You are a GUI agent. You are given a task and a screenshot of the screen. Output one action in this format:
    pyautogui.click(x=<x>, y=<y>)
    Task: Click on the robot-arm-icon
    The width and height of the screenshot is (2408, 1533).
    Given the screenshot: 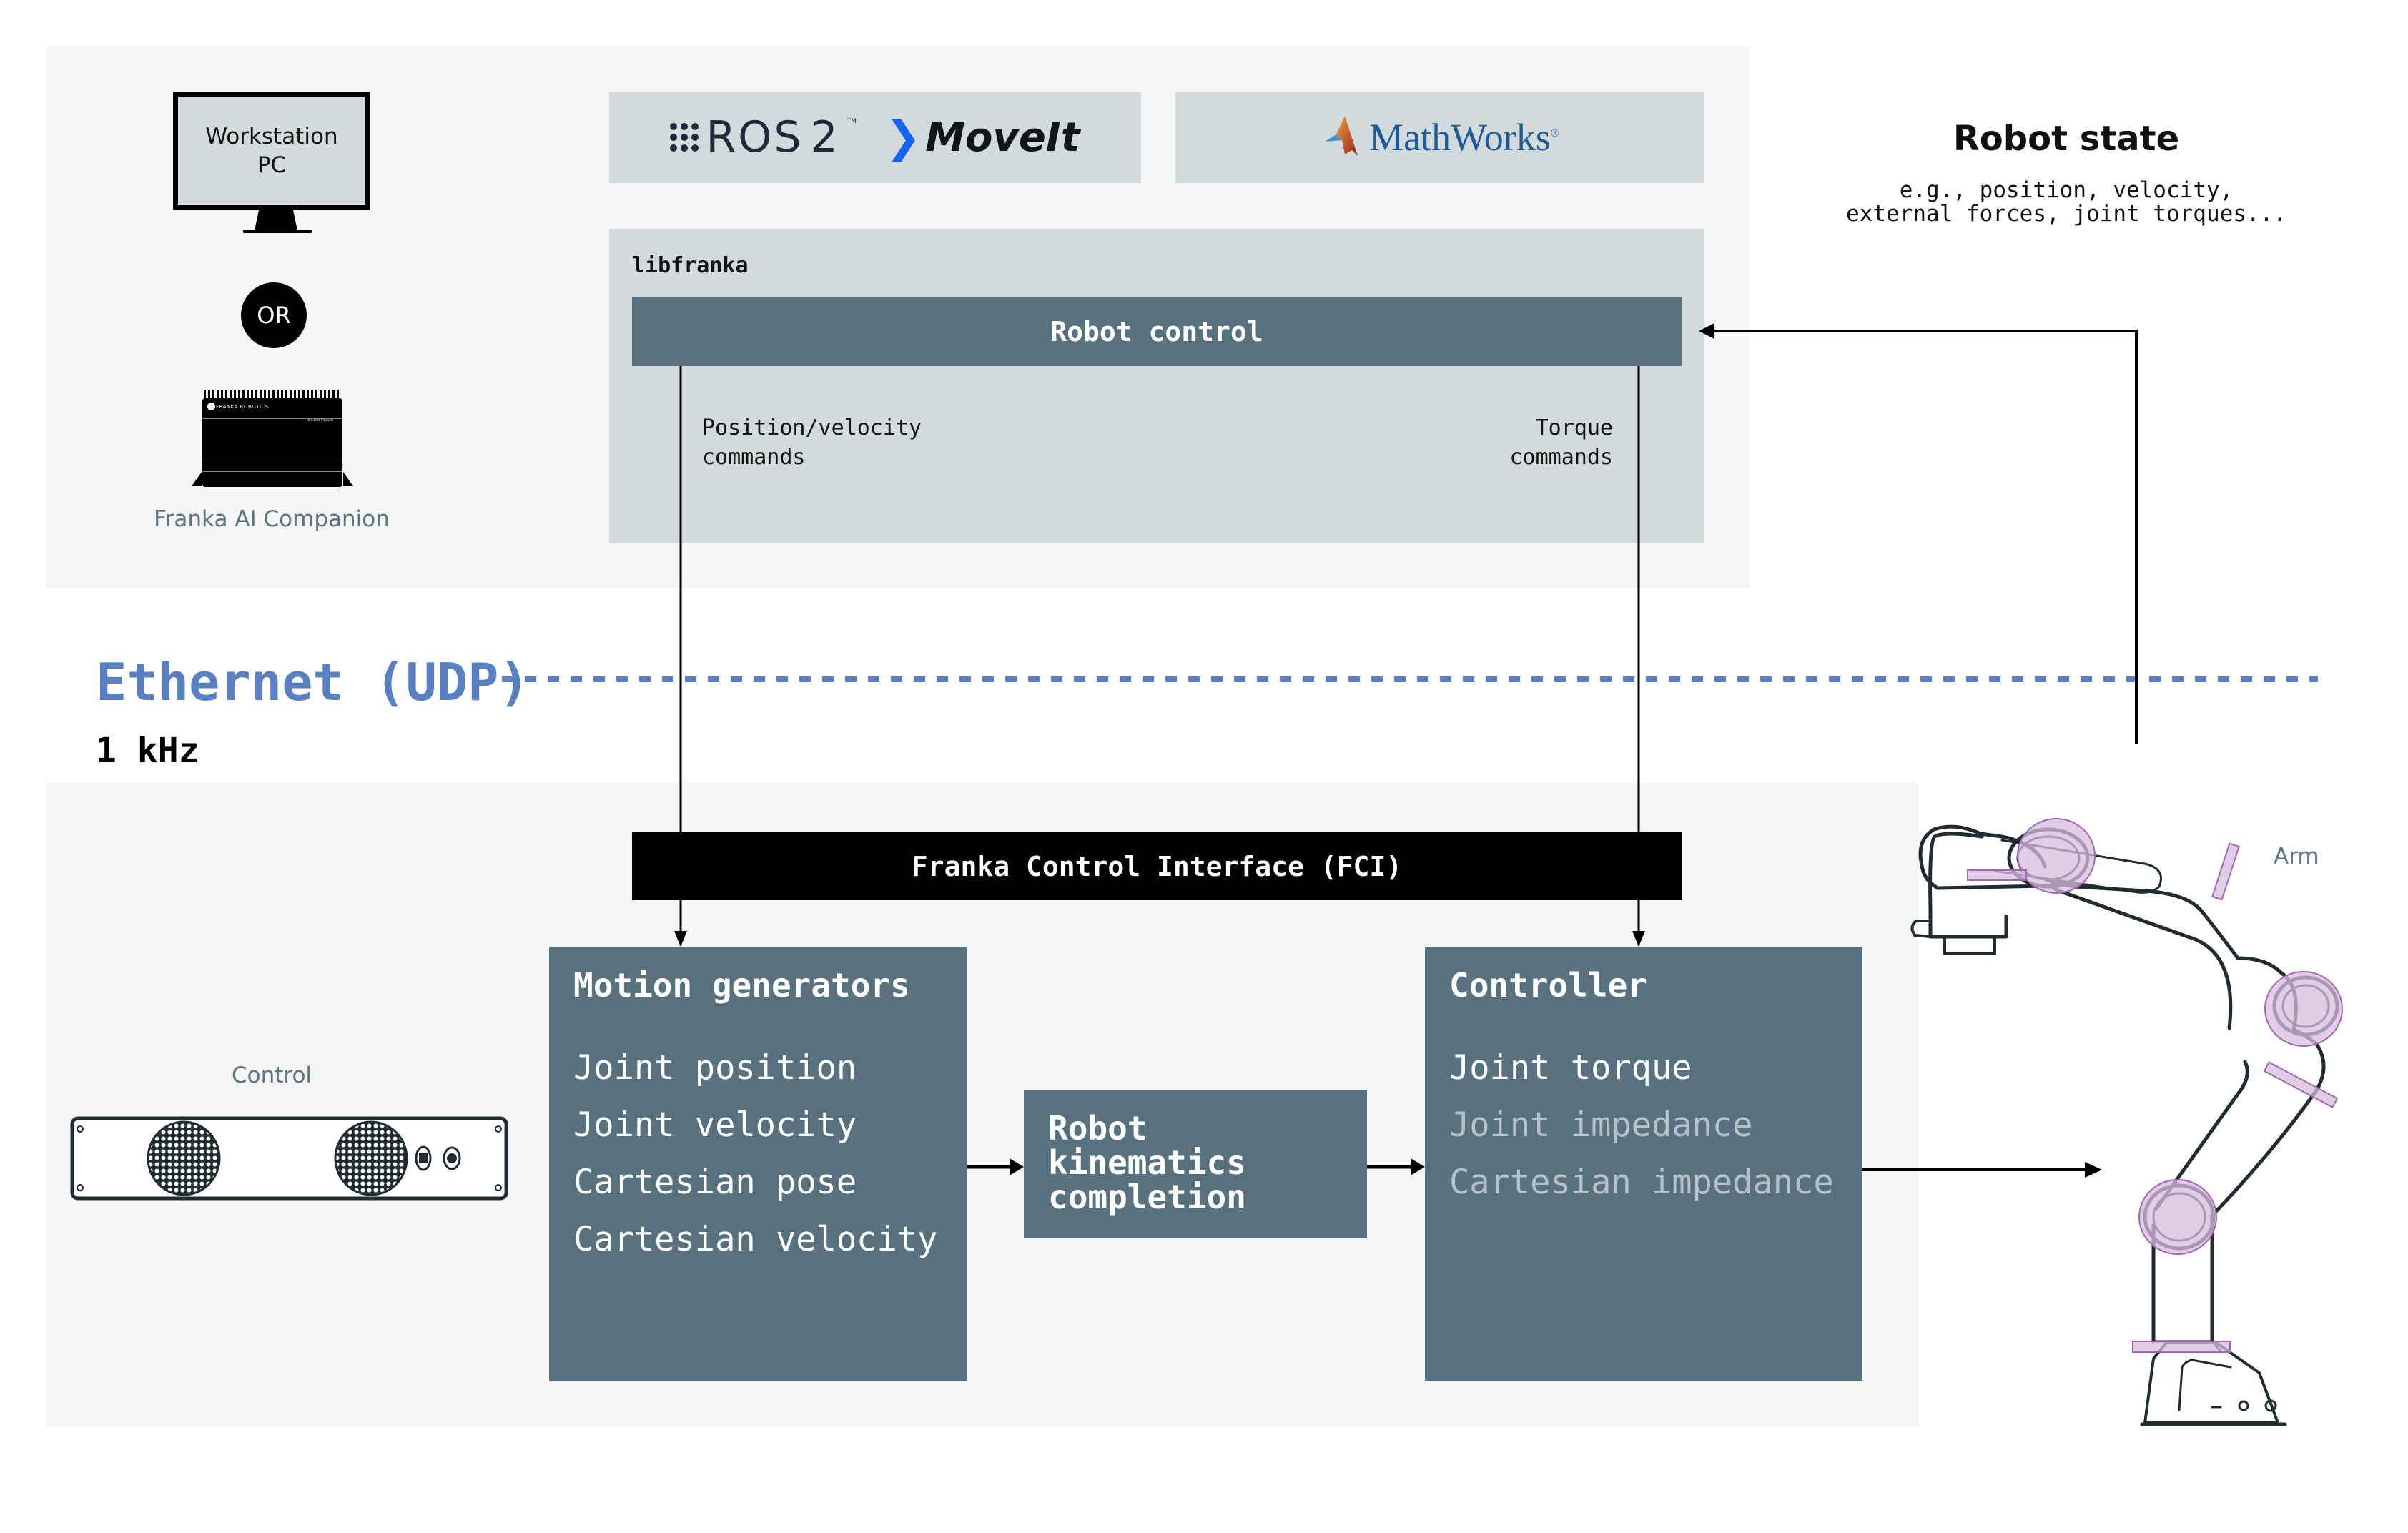 What is the action you would take?
    pyautogui.click(x=2124, y=1125)
    